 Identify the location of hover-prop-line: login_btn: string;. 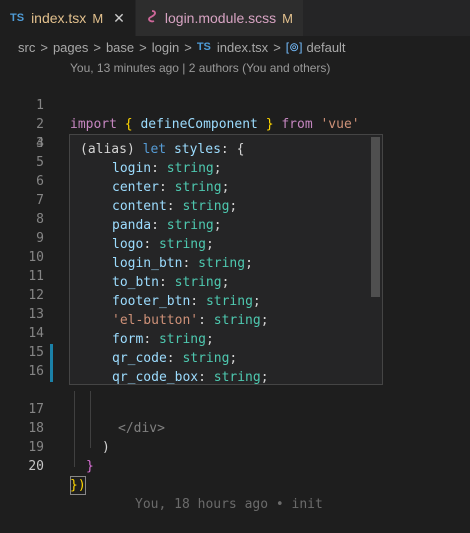
(182, 263).